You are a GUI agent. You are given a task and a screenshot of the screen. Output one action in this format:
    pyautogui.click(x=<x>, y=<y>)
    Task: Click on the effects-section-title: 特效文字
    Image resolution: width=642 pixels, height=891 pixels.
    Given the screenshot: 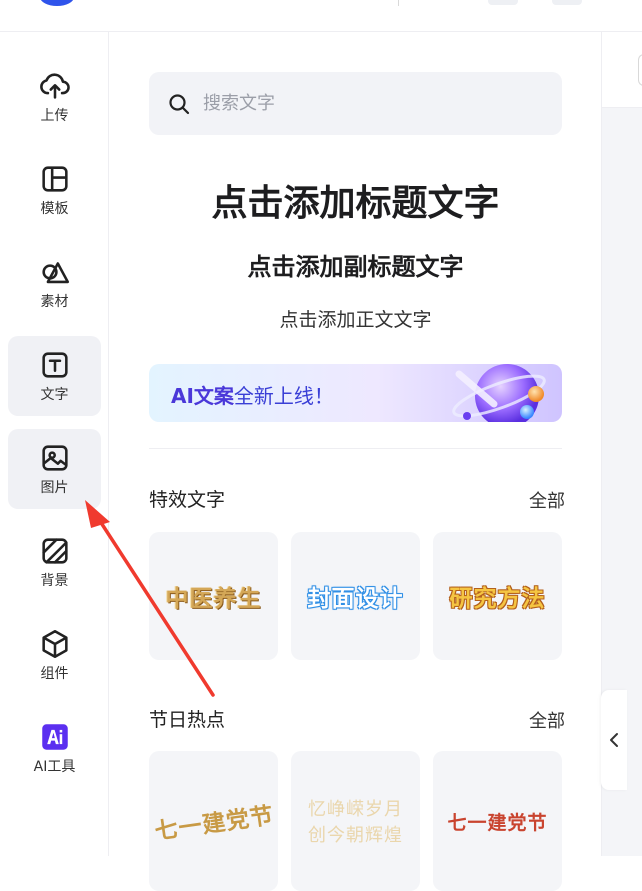 What is the action you would take?
    pyautogui.click(x=187, y=500)
    